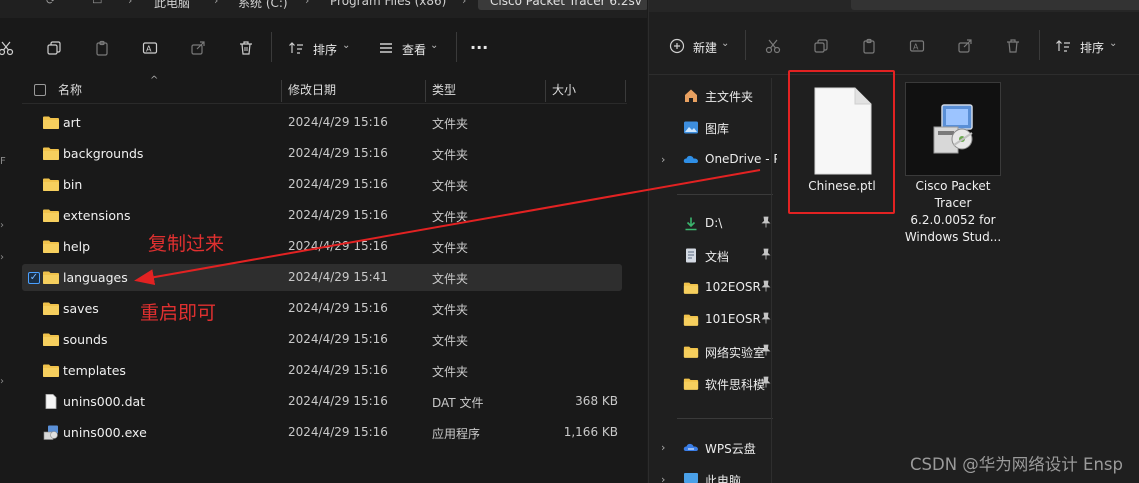  What do you see at coordinates (70, 90) in the screenshot?
I see `column-header-name: 名称` at bounding box center [70, 90].